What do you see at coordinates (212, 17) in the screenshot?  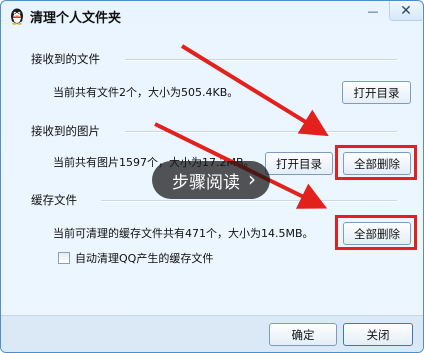 I see `title-bar: 清理个人文件夹 — ✕` at bounding box center [212, 17].